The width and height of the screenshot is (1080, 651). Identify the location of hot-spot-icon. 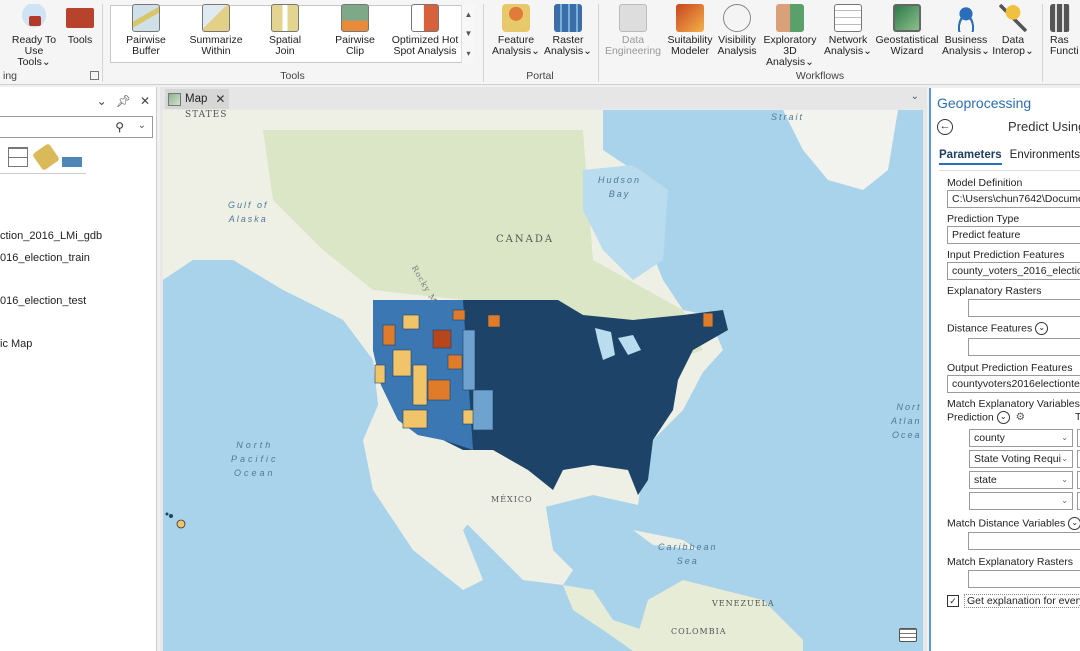
(425, 18).